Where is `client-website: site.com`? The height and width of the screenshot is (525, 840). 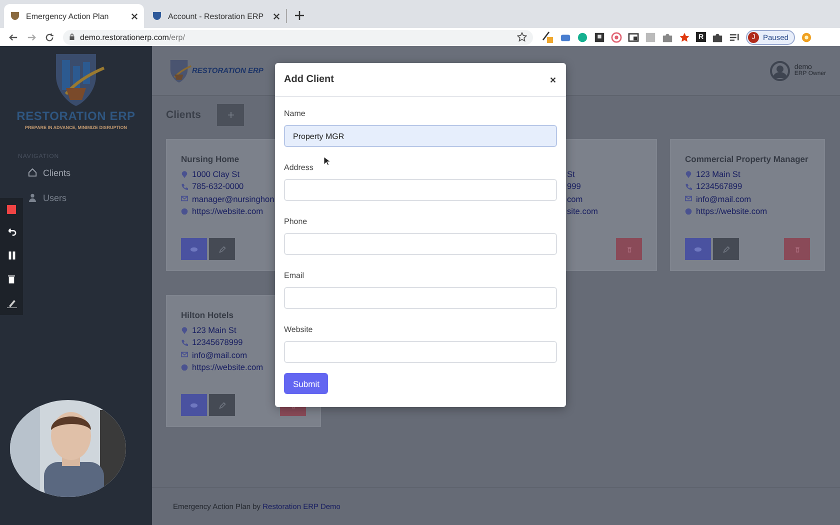
client-website: site.com is located at coordinates (582, 211).